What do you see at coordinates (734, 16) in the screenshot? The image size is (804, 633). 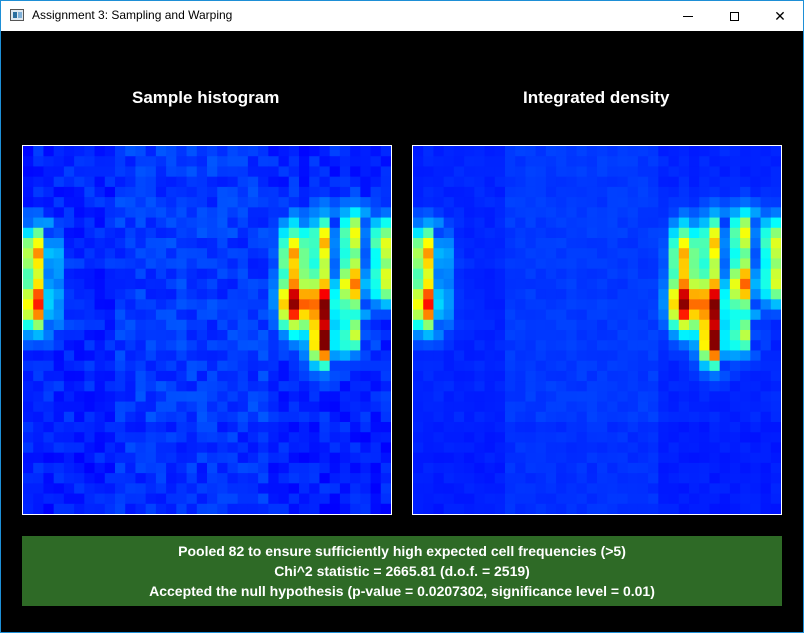 I see `maximize-button` at bounding box center [734, 16].